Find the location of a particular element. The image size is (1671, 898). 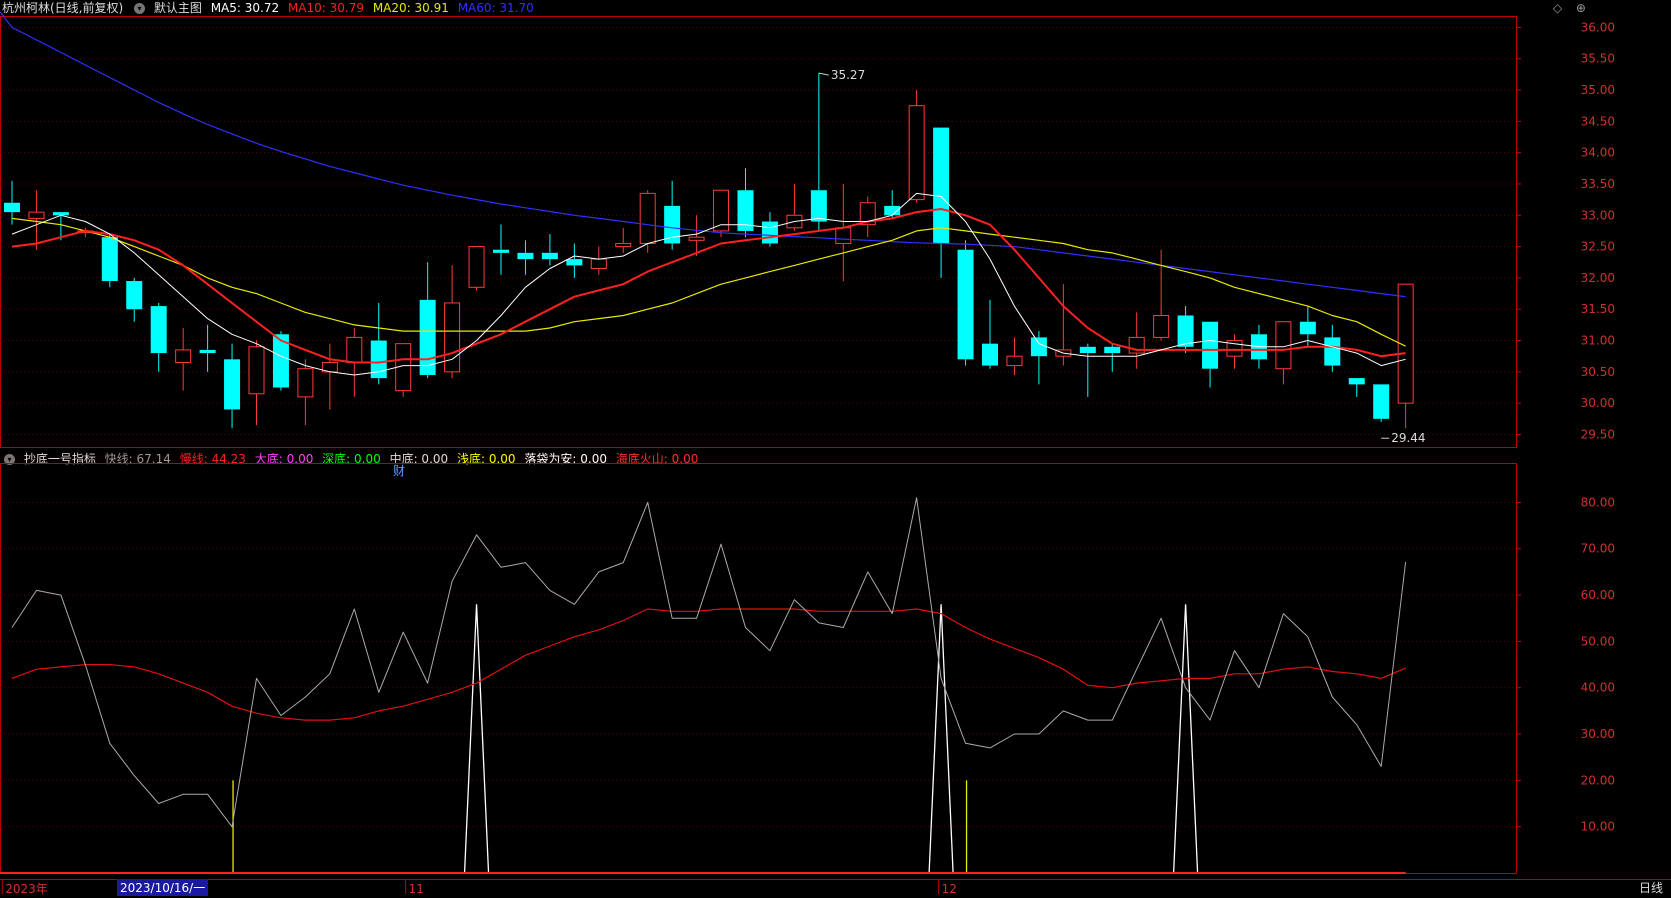

date-label: 11 is located at coordinates (416, 889).